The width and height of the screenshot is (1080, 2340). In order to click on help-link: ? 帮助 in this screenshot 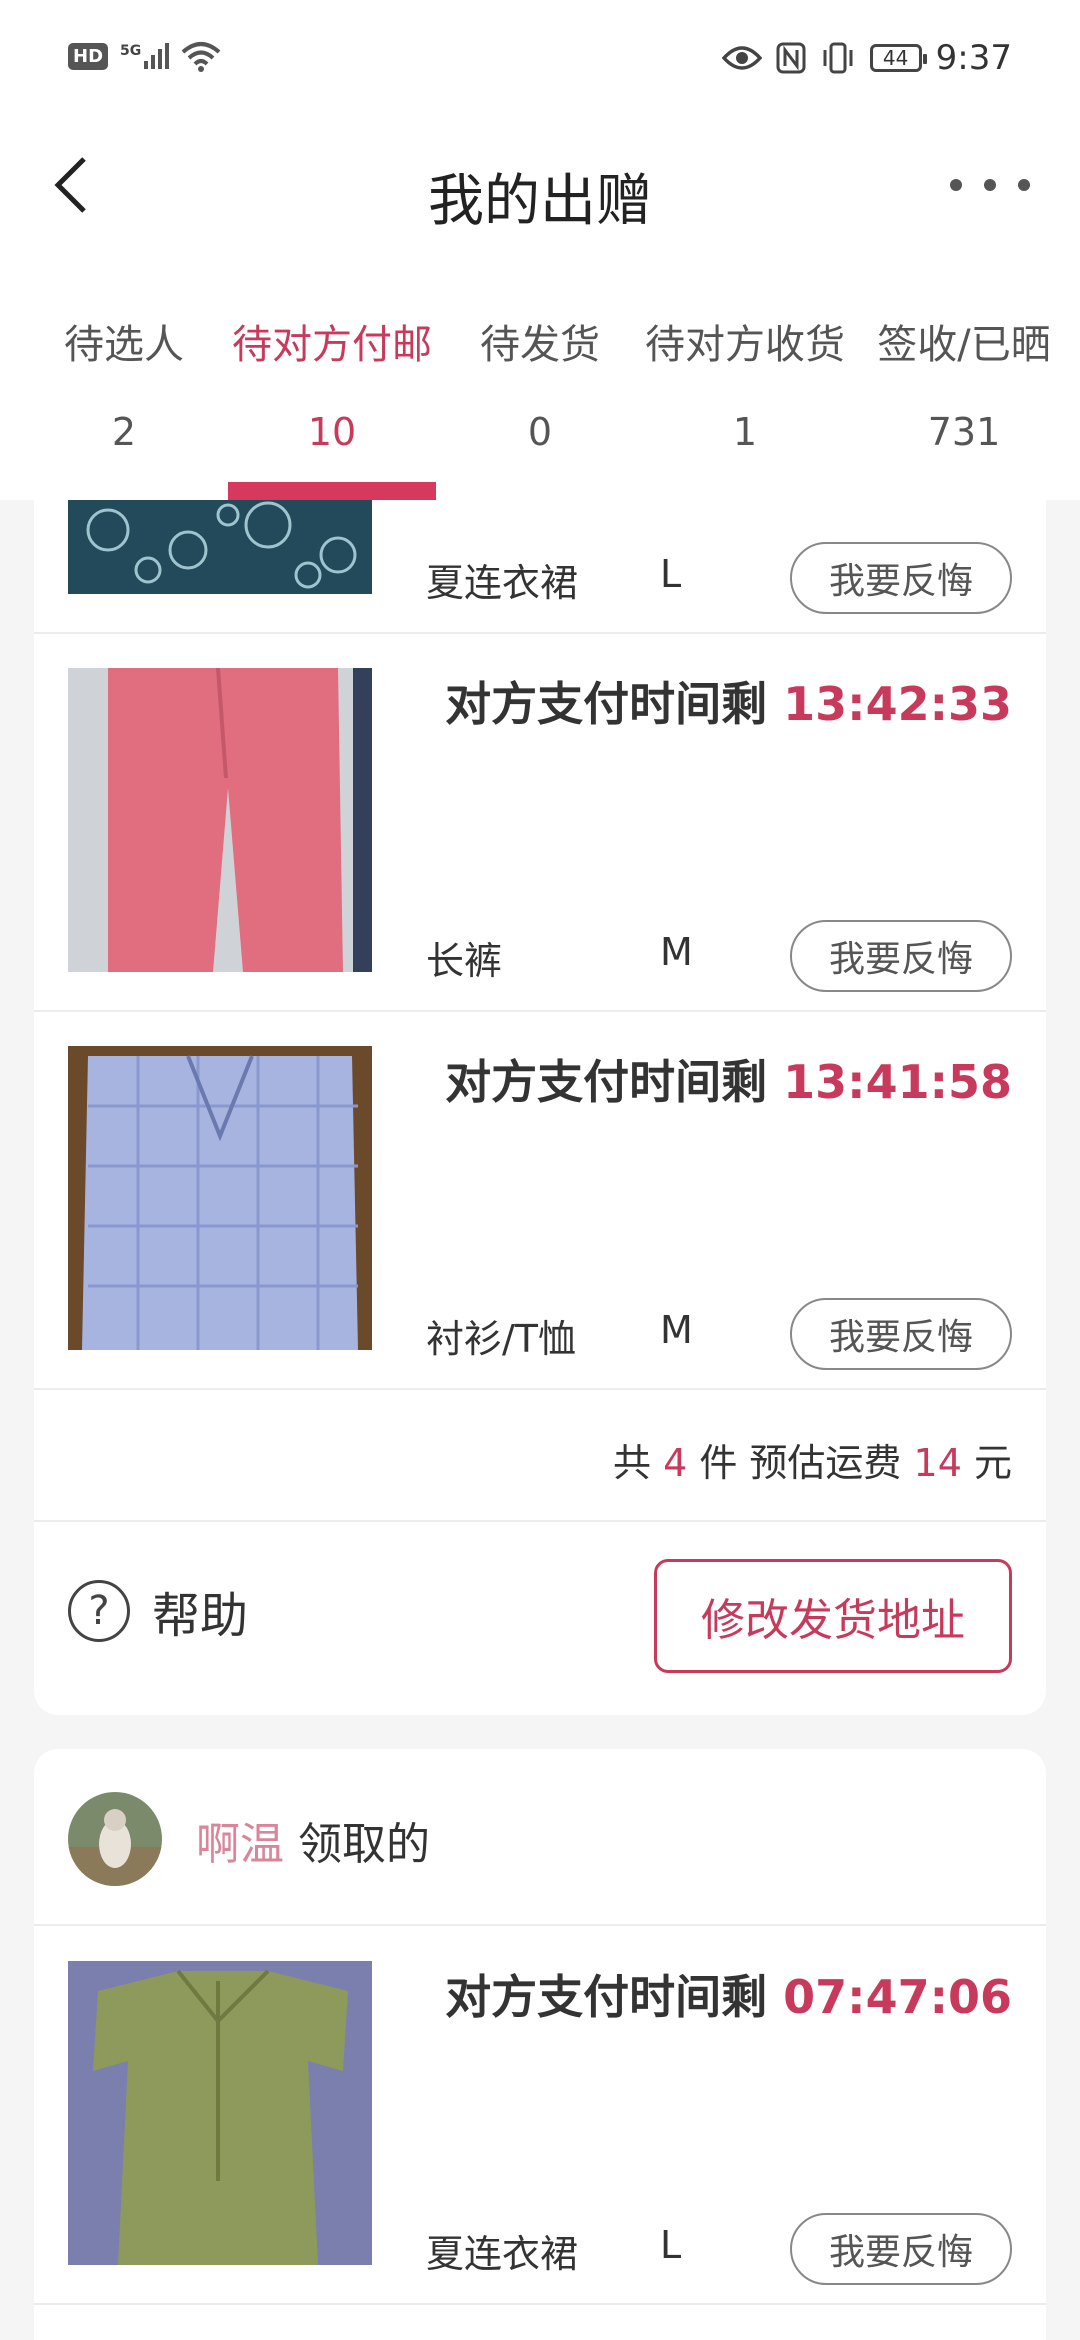, I will do `click(158, 1611)`.